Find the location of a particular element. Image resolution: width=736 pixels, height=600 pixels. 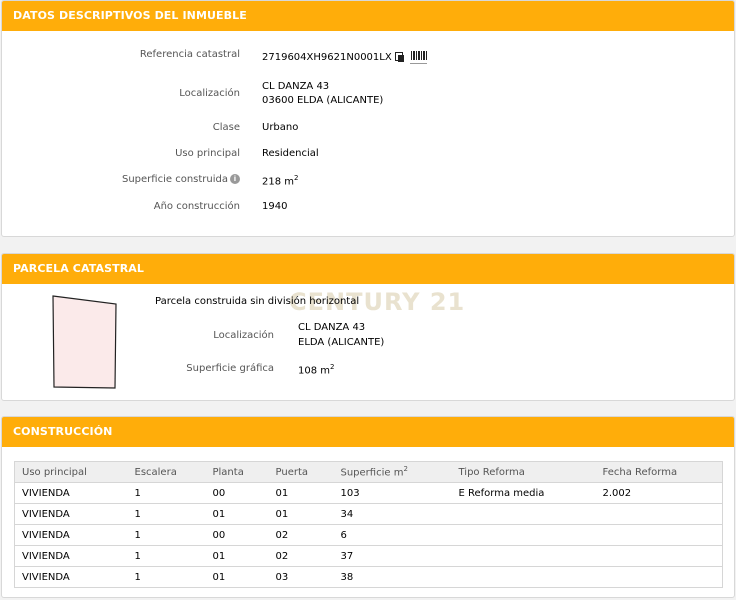

anio-label: Año construcción is located at coordinates (196, 206).